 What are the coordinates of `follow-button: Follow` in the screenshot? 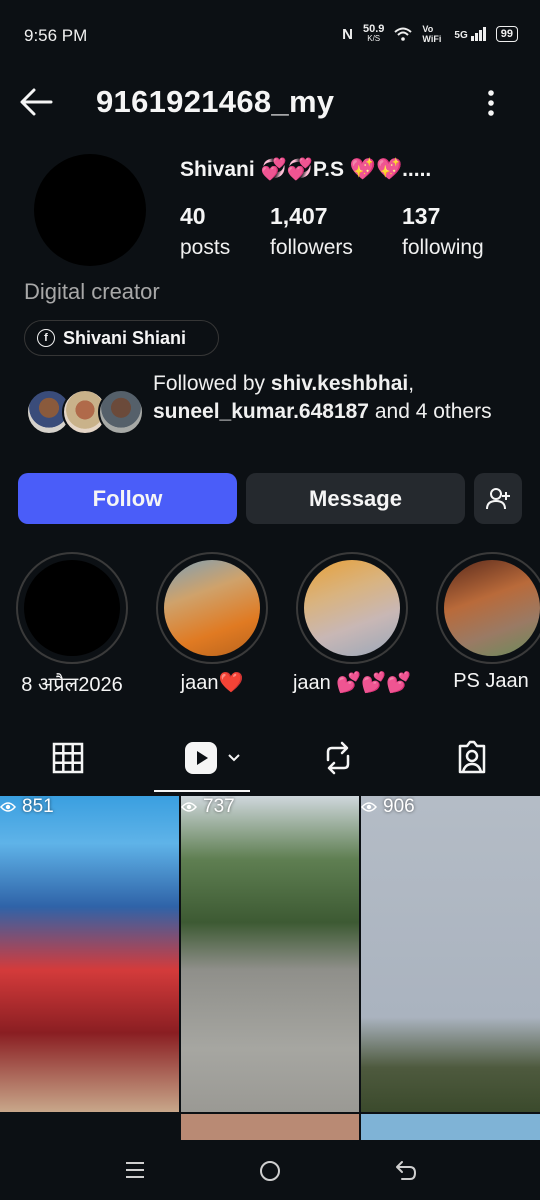 It's located at (127, 498).